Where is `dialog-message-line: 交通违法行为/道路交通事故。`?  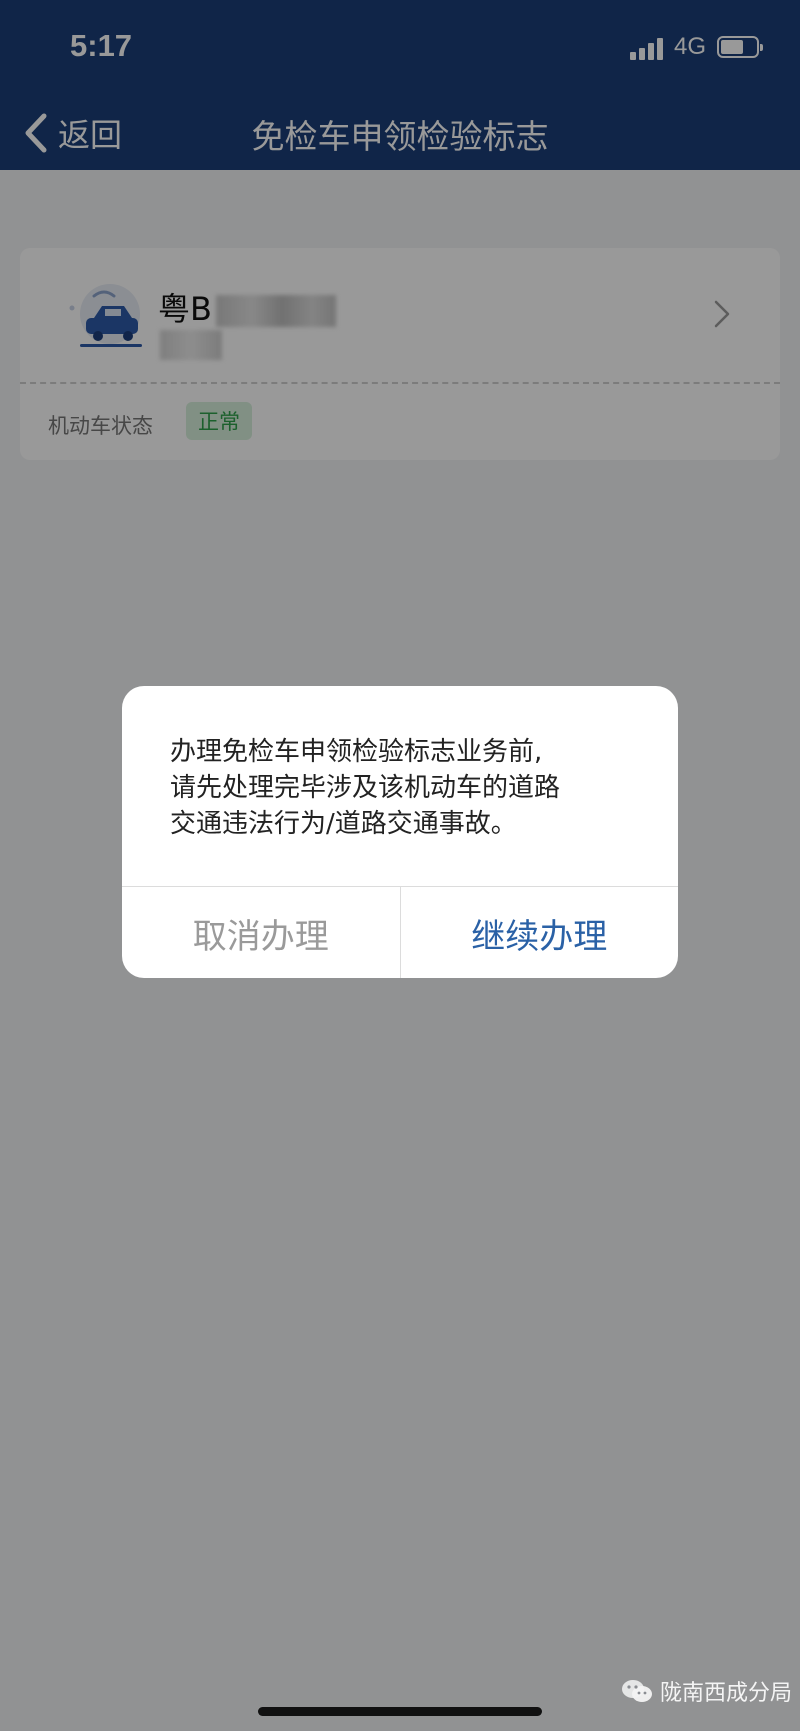
dialog-message-line: 交通违法行为/道路交通事故。 is located at coordinates (343, 824).